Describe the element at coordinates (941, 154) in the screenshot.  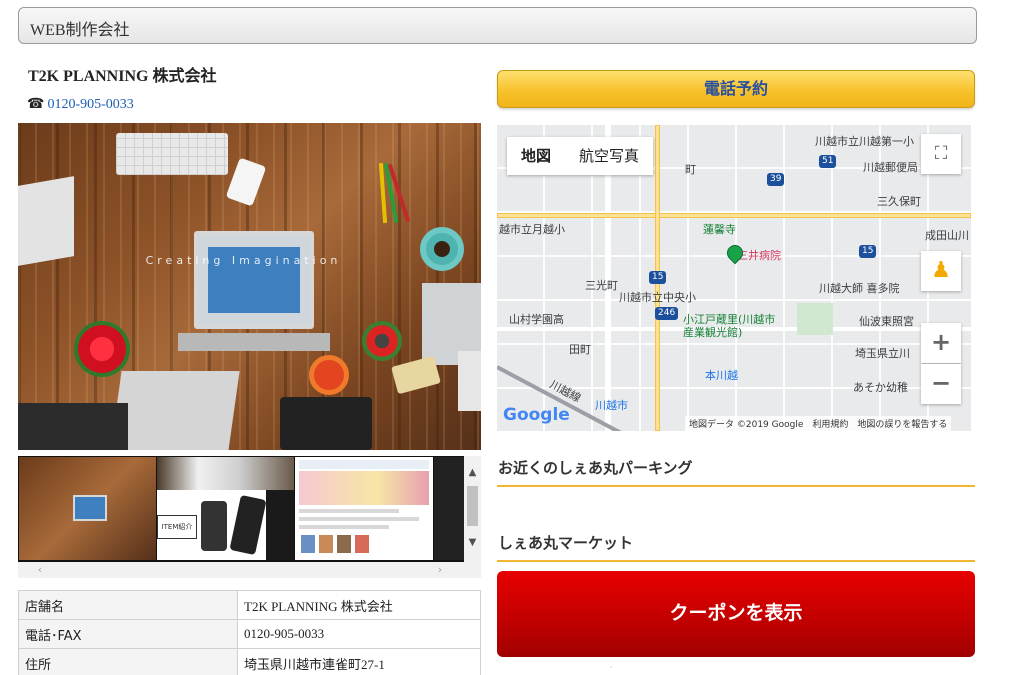
I see `fullscreen-icon: ⛶` at that location.